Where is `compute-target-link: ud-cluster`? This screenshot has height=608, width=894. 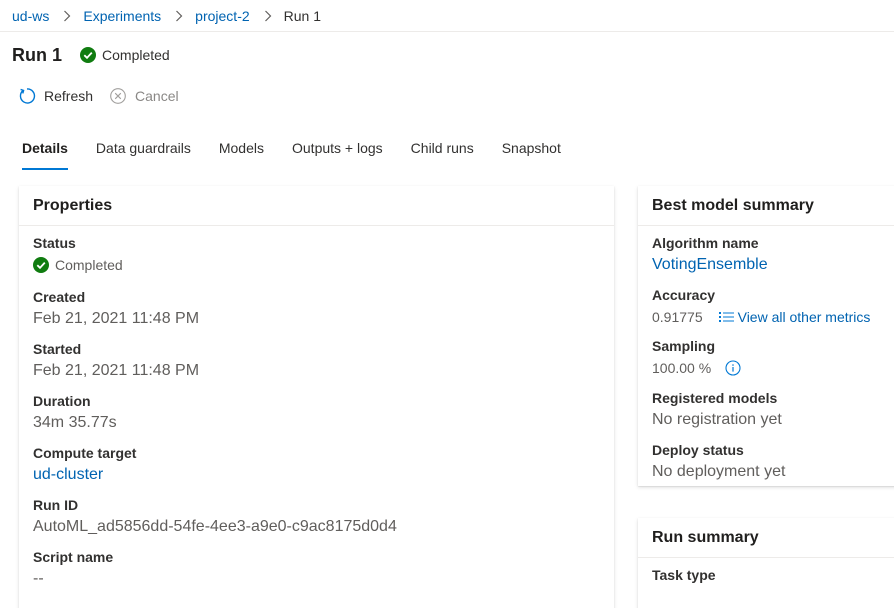
compute-target-link: ud-cluster is located at coordinates (84, 475).